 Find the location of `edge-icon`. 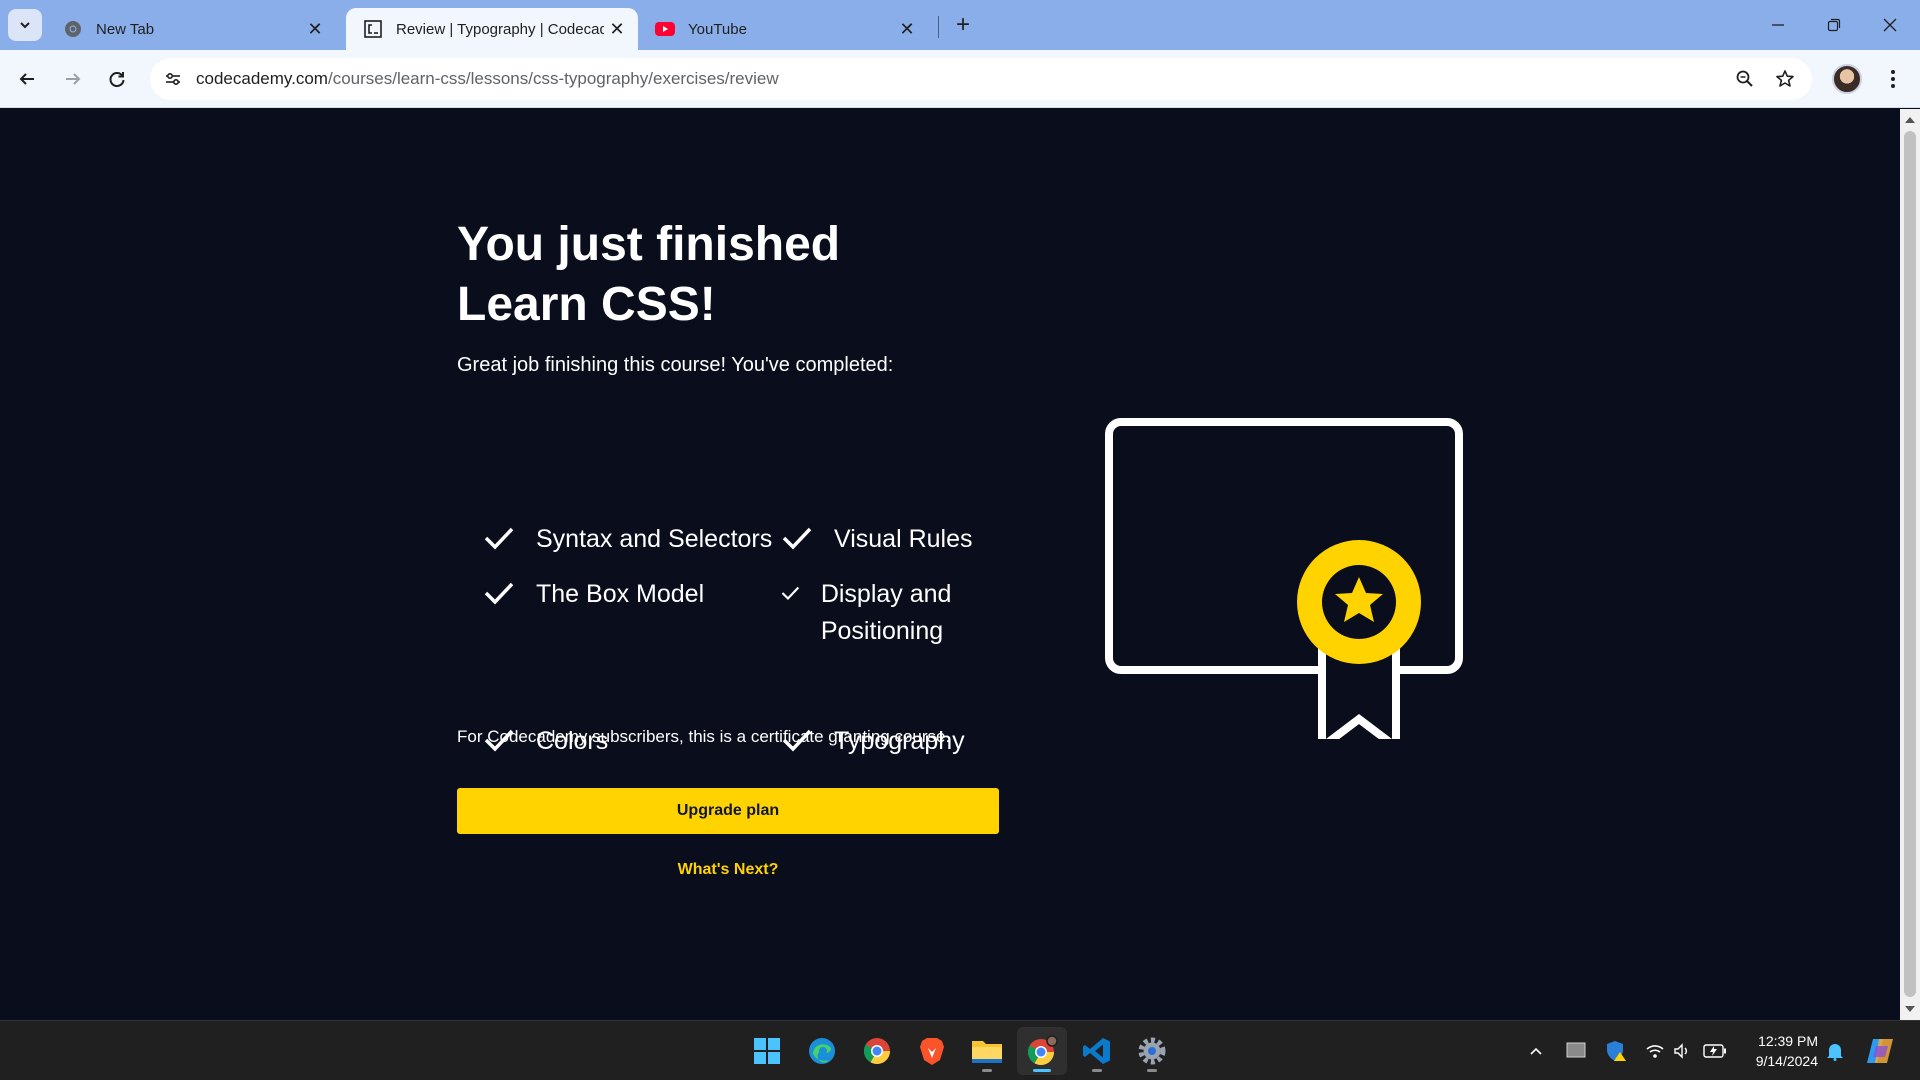

edge-icon is located at coordinates (822, 1051).